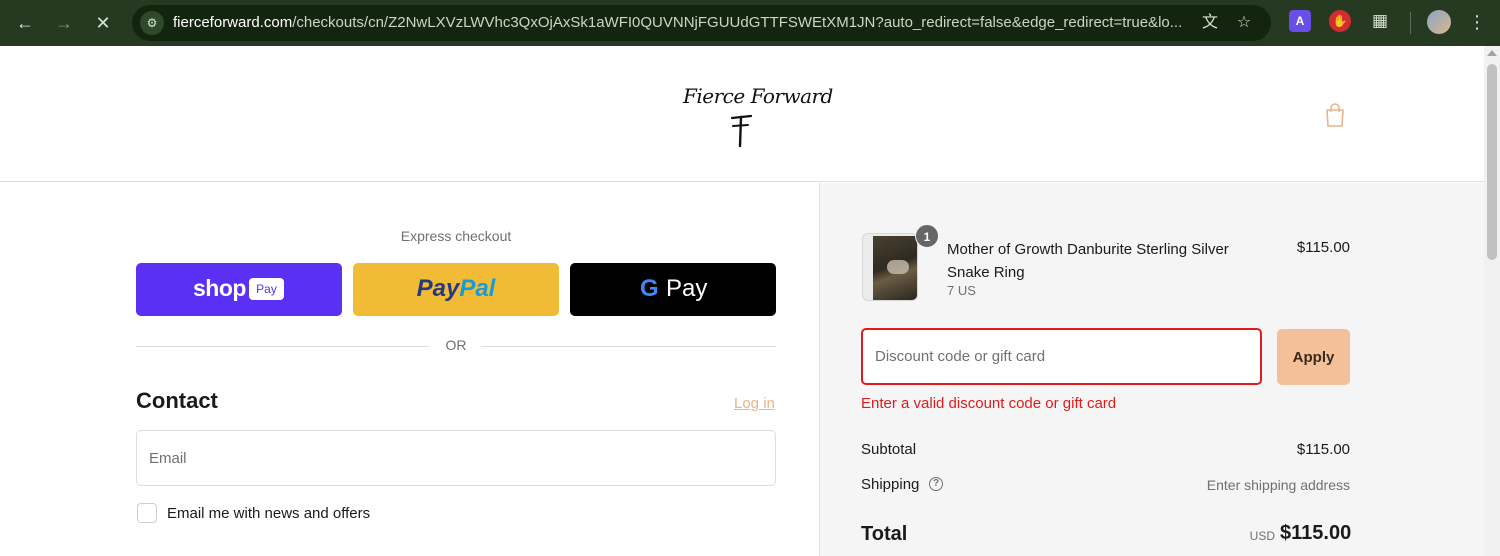  I want to click on express-checkout-label: Express checkout, so click(456, 236).